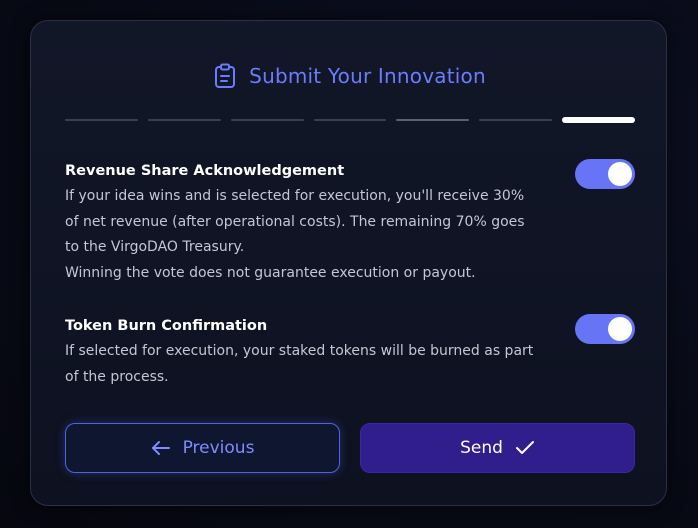  What do you see at coordinates (166, 326) in the screenshot?
I see `token-burn-title: Token Burn Confirmation` at bounding box center [166, 326].